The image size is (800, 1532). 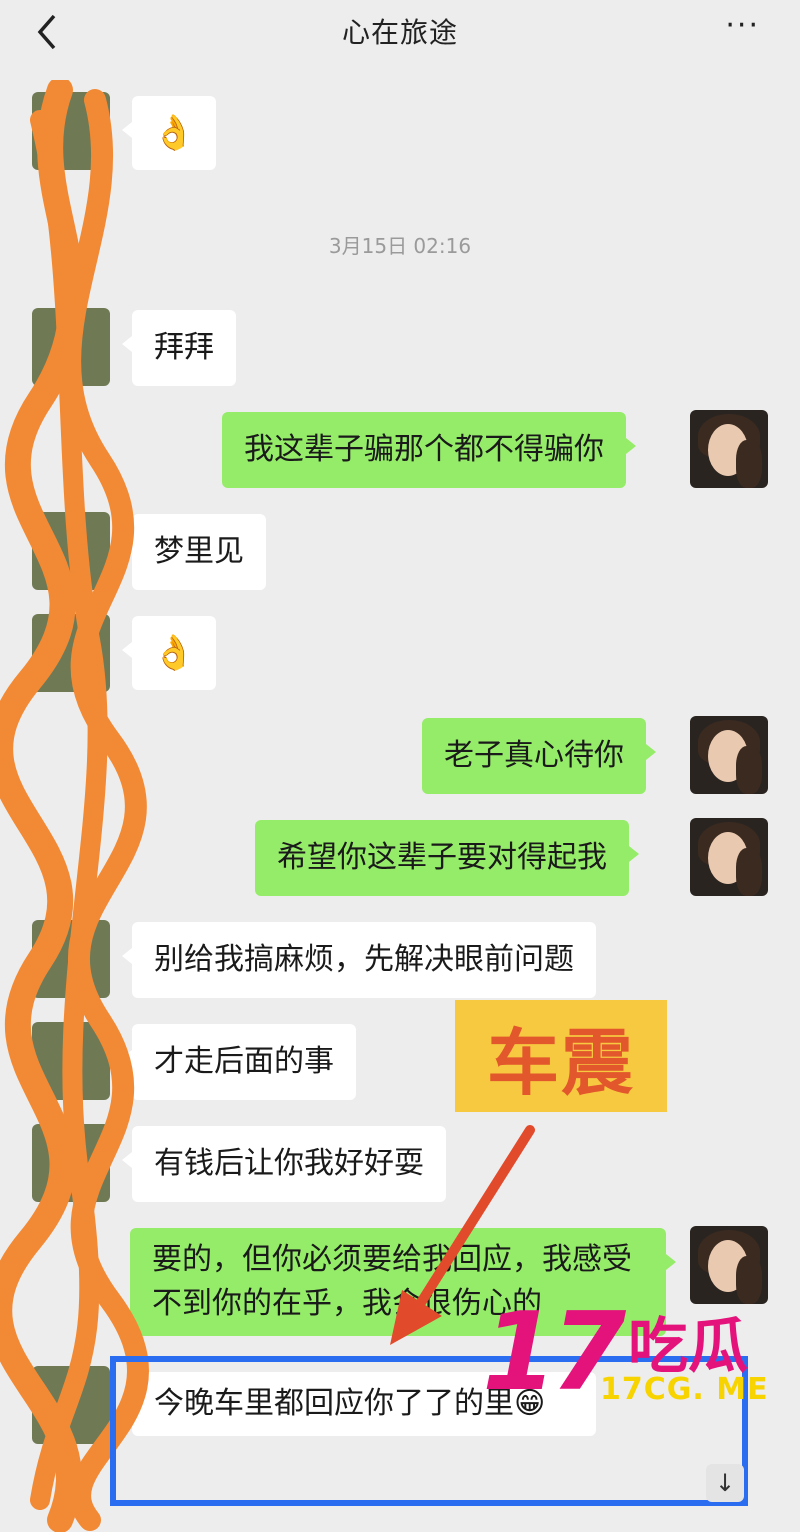 I want to click on message-bubble-sent: 希望你这辈子要对得起我, so click(x=447, y=858).